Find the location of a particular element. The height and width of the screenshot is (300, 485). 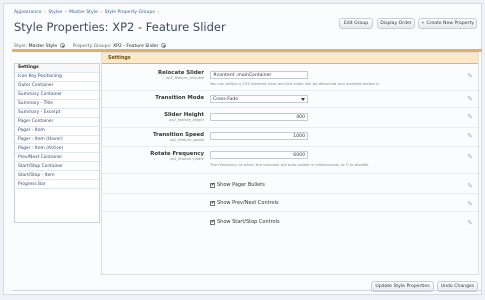

transition-speed-input: 1000 is located at coordinates (259, 136).